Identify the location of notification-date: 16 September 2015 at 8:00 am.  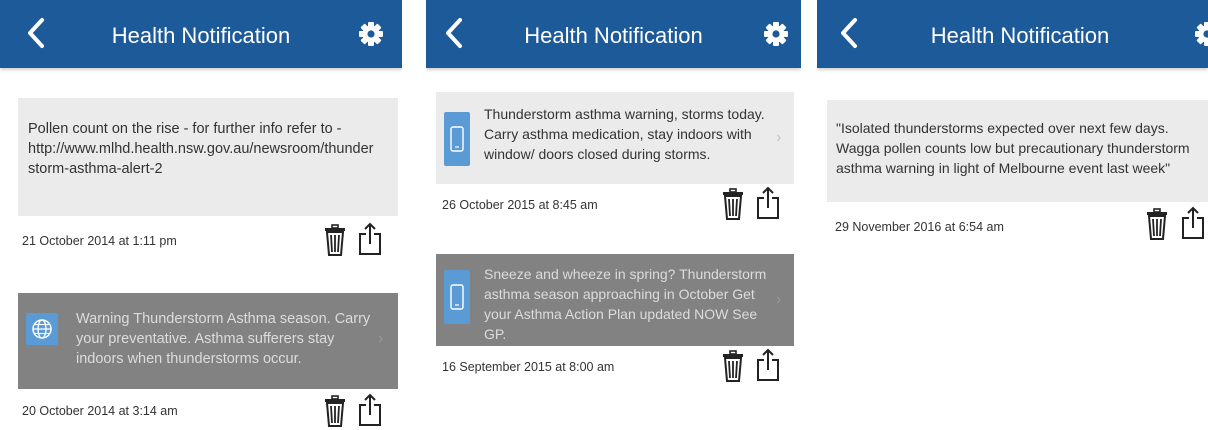
(528, 367).